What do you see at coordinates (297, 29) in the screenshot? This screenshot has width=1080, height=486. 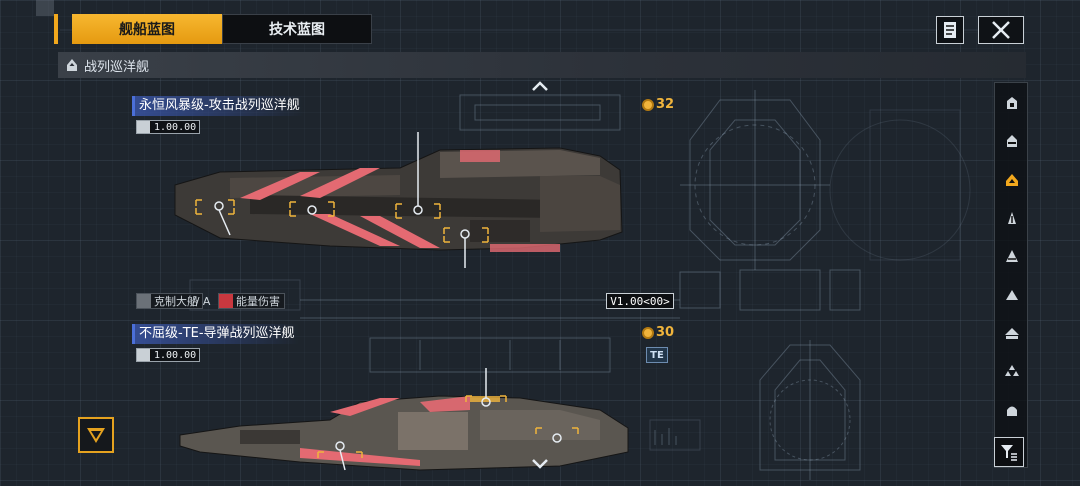 I see `tab-tech-blueprints: 技术蓝图` at bounding box center [297, 29].